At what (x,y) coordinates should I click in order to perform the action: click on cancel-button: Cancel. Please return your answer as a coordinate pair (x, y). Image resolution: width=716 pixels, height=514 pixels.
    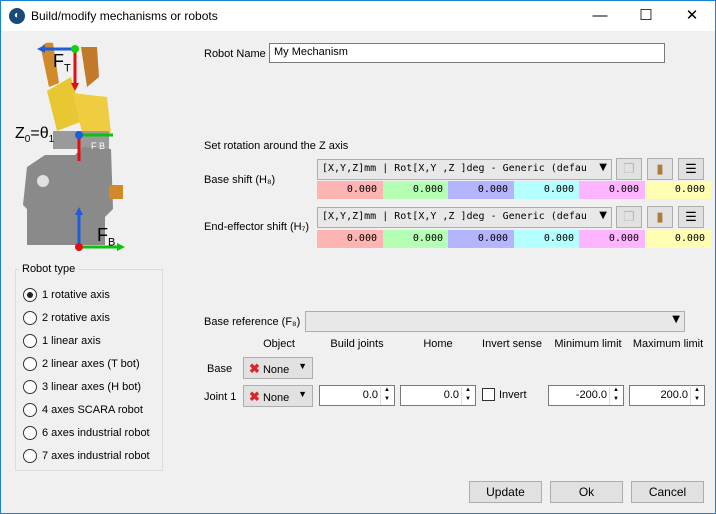
    Looking at the image, I should click on (667, 492).